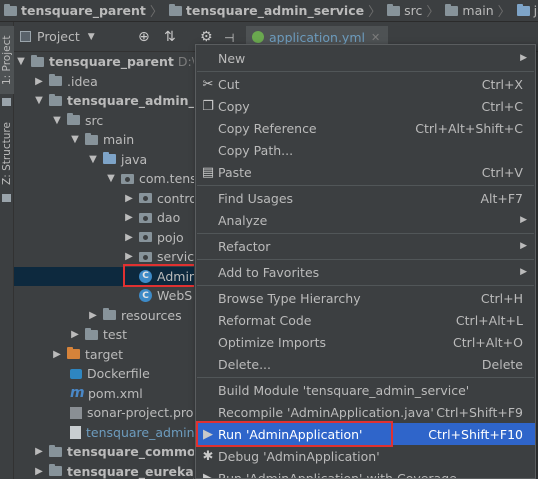 Image resolution: width=538 pixels, height=479 pixels. Describe the element at coordinates (104, 470) in the screenshot. I see `tree-item: ▶ tensquare_eureka_se` at that location.